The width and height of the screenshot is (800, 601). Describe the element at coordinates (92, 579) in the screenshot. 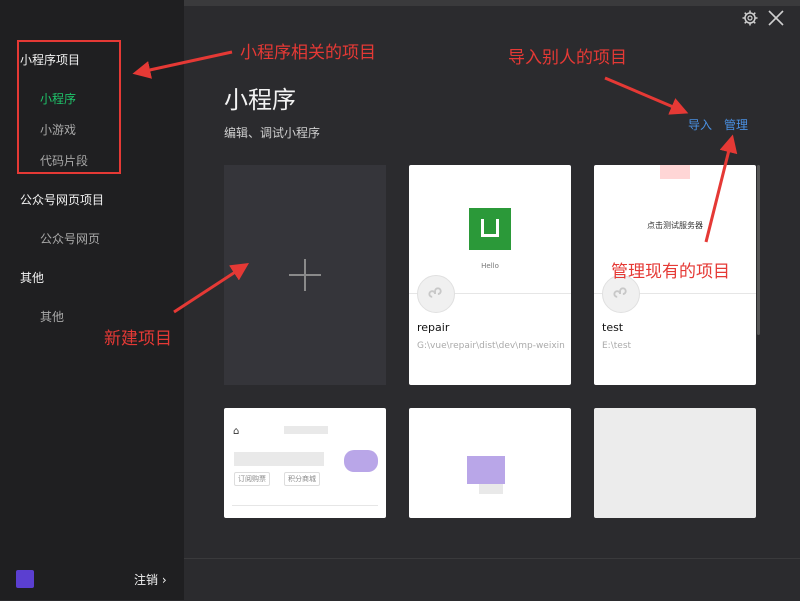

I see `sidebar-footer: 注销 ›` at that location.